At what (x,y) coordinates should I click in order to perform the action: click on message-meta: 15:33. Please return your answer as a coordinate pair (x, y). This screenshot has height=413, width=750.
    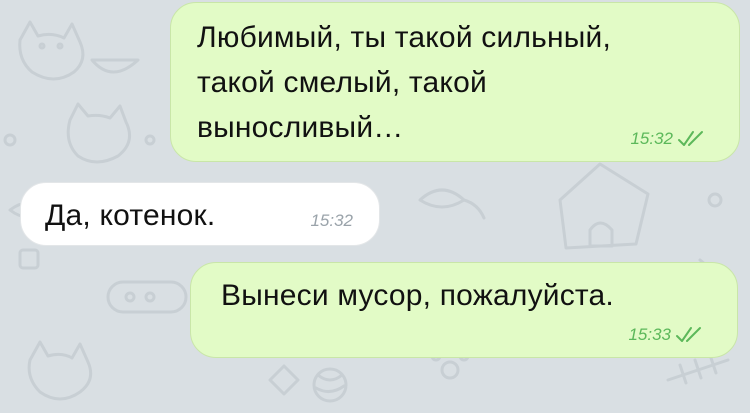
    Looking at the image, I should click on (665, 335).